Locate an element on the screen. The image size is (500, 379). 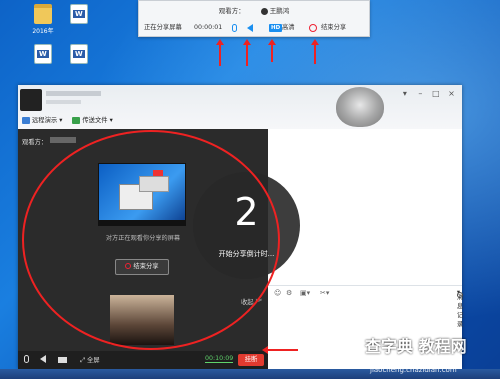
call-timer: 00:10:09 is located at coordinates (219, 359).